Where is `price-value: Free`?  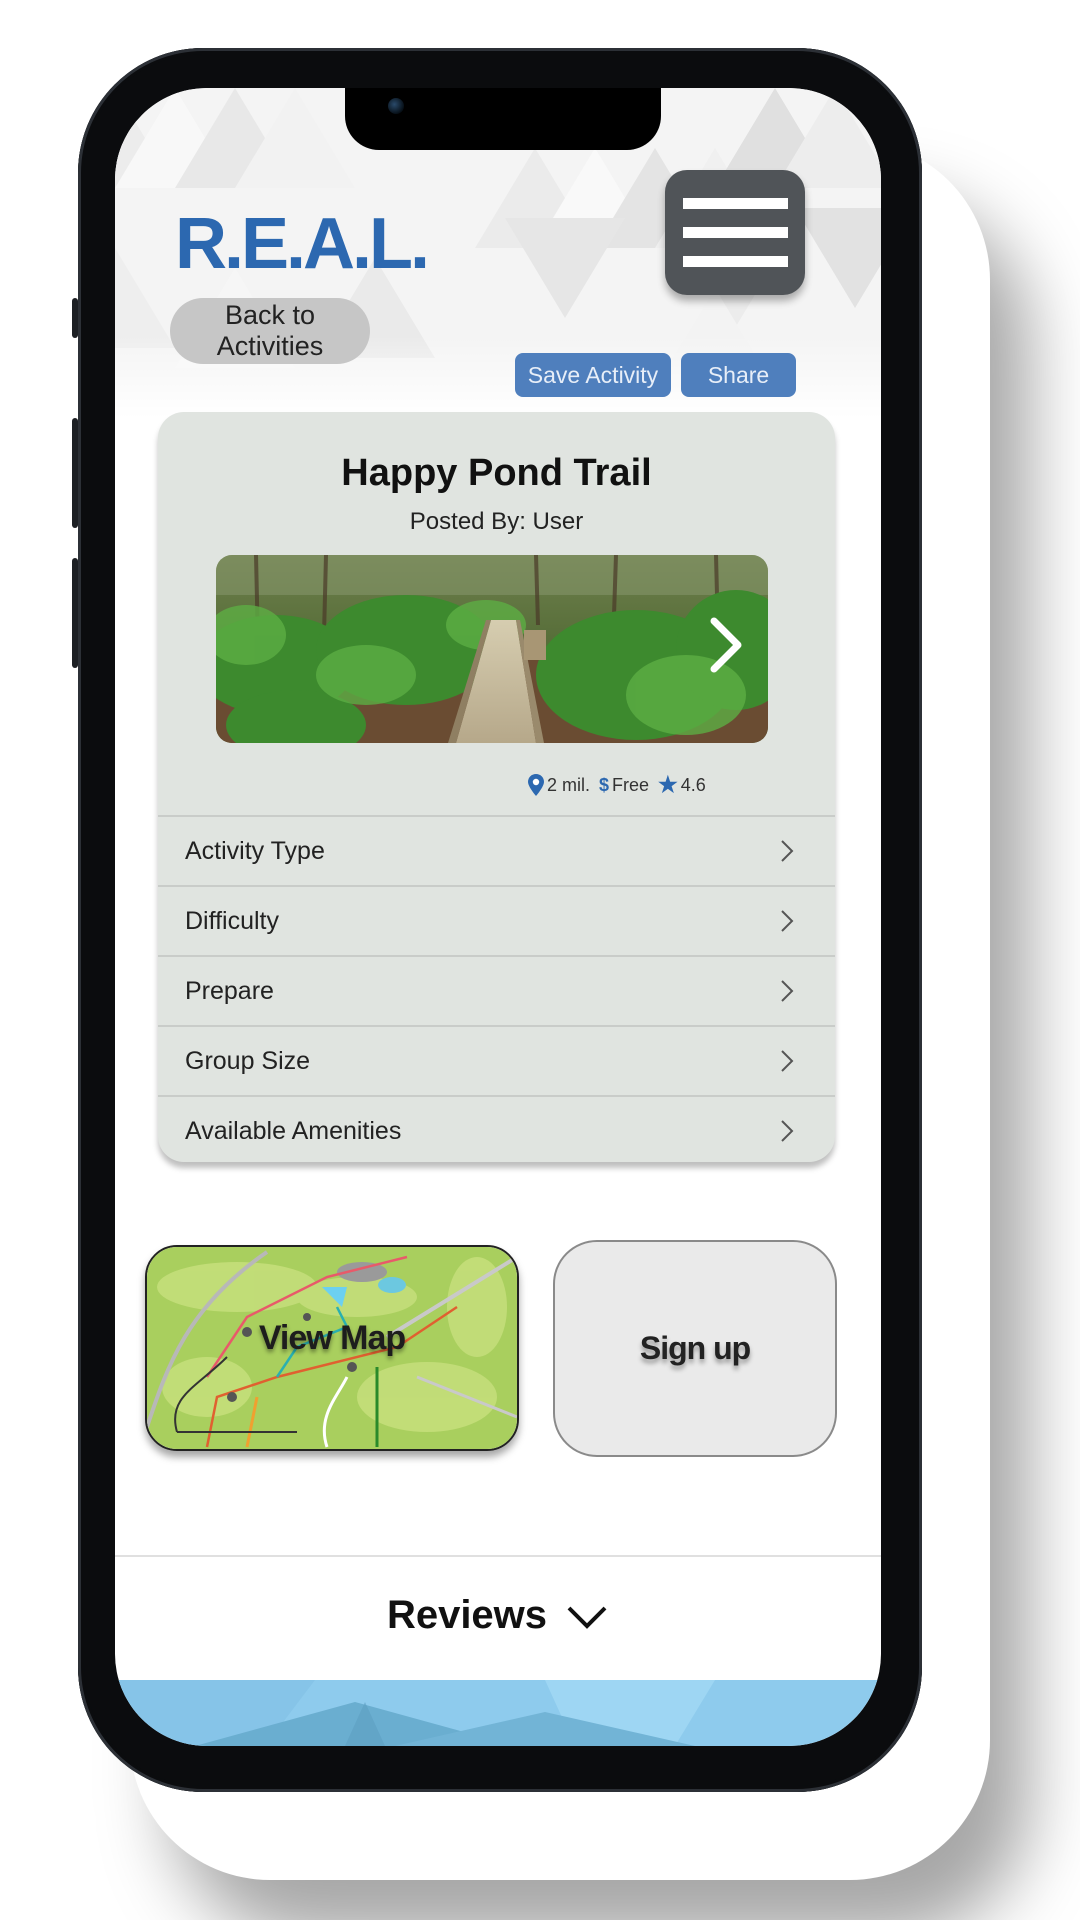 price-value: Free is located at coordinates (631, 784).